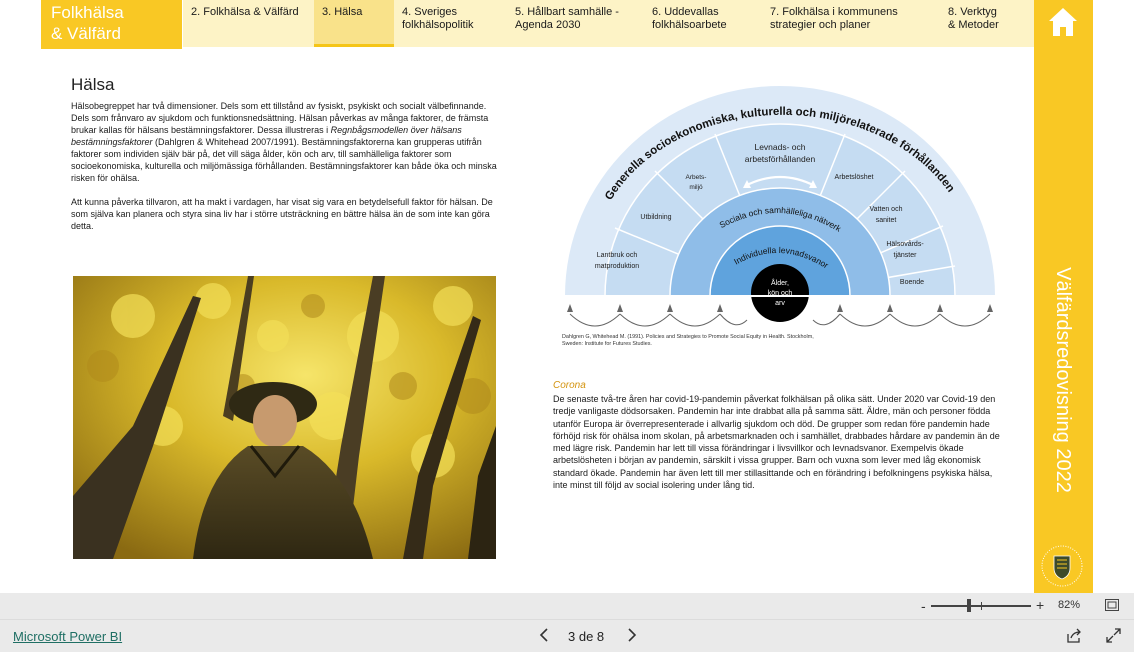  Describe the element at coordinates (617, 266) in the screenshot. I see `sector-label: matproduktion` at that location.